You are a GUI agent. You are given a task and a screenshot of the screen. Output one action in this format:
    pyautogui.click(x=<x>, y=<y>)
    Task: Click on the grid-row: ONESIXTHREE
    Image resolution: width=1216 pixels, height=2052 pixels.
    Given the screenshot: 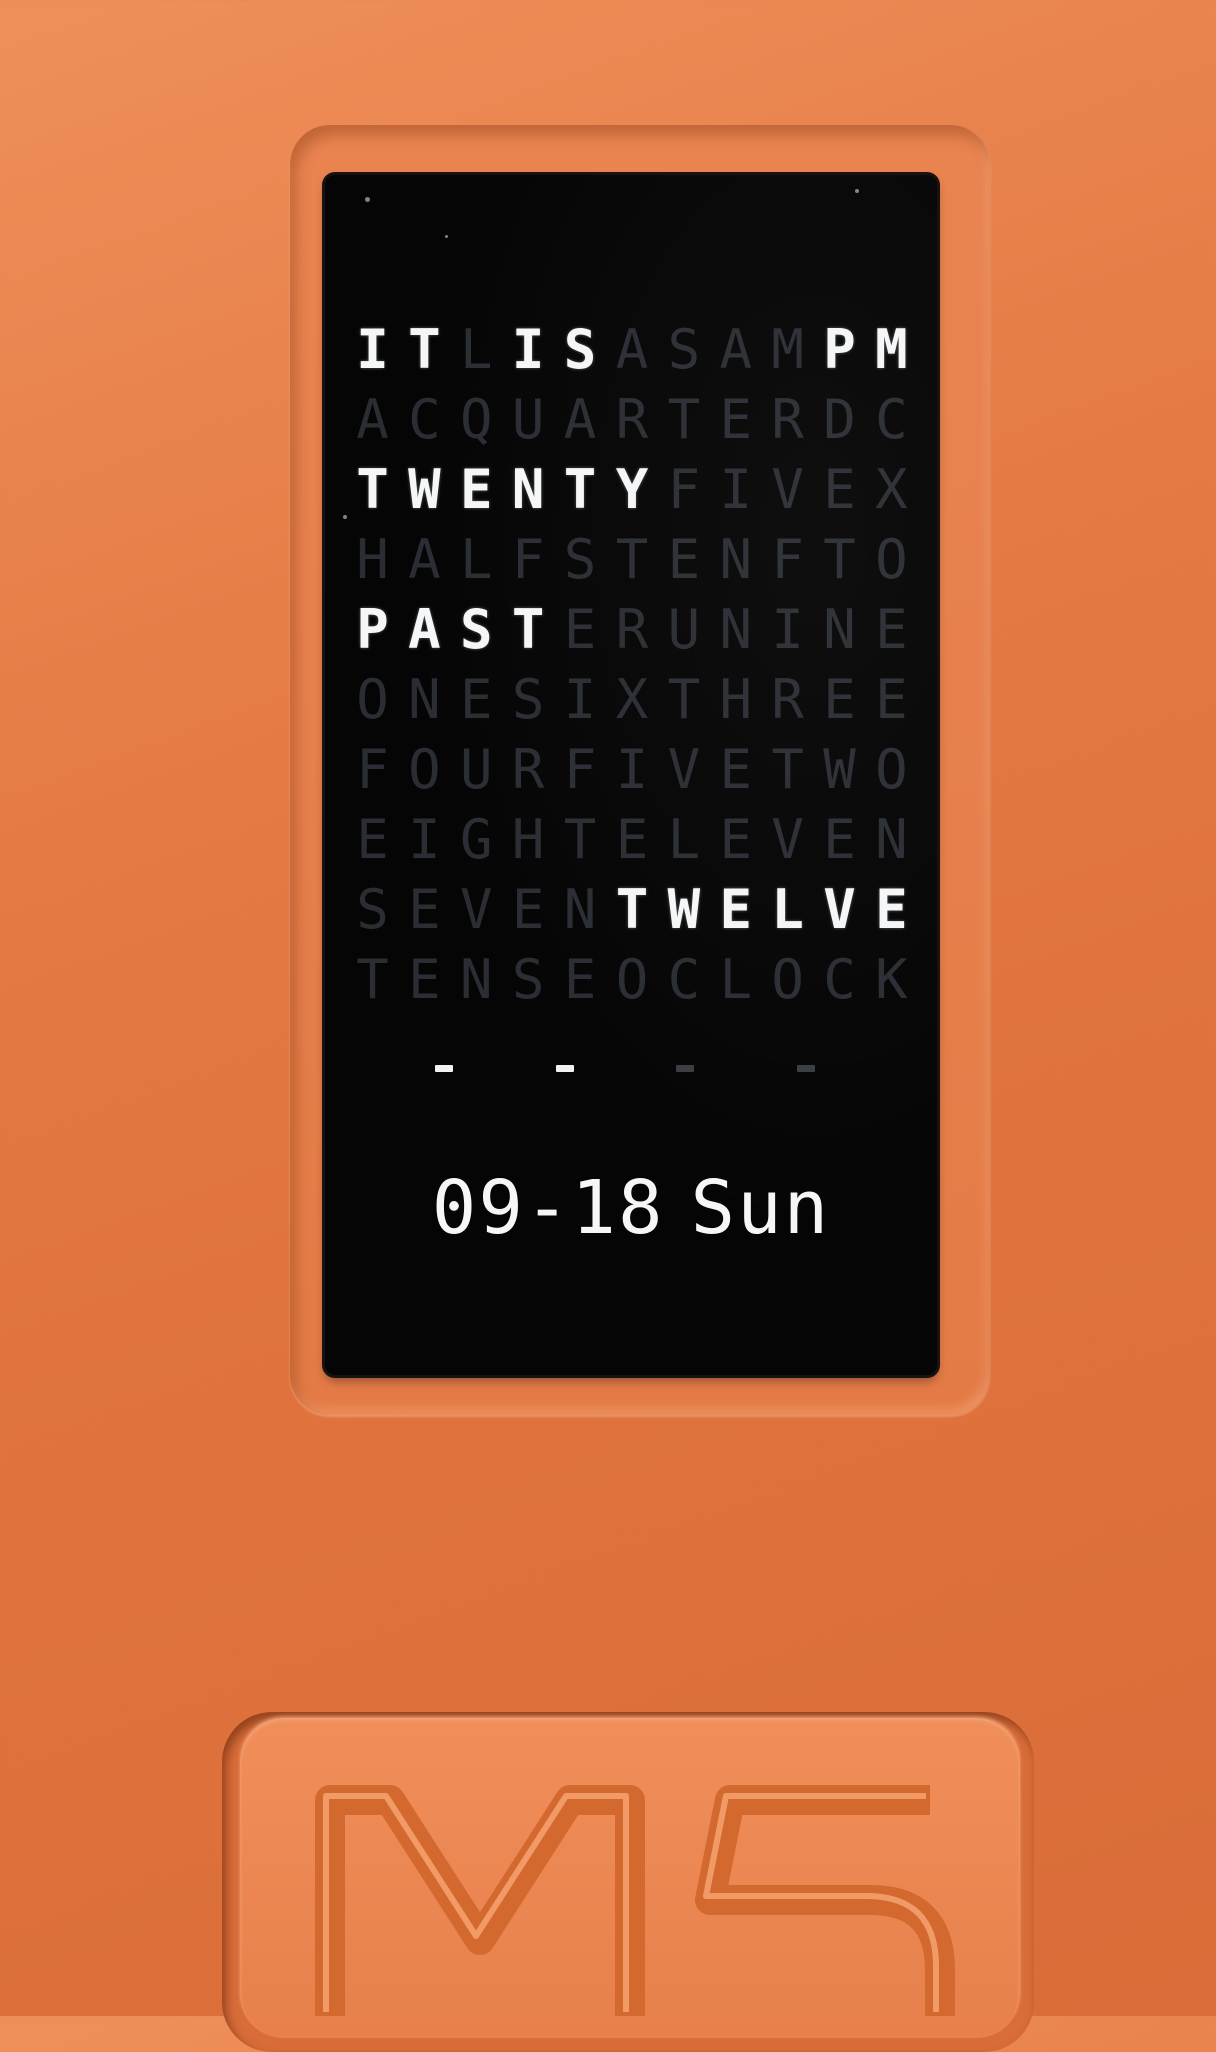 What is the action you would take?
    pyautogui.click(x=632, y=700)
    